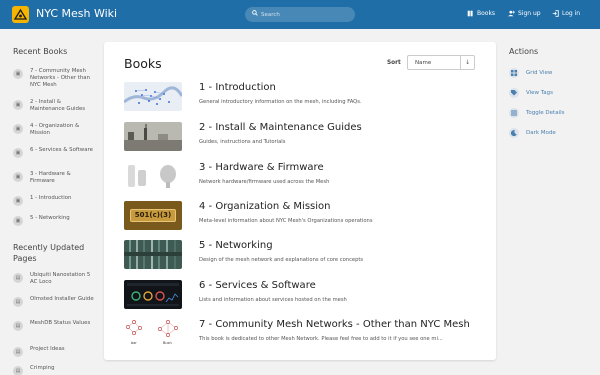  Describe the element at coordinates (529, 13) in the screenshot. I see `nav-signup-label: Sign up` at that location.